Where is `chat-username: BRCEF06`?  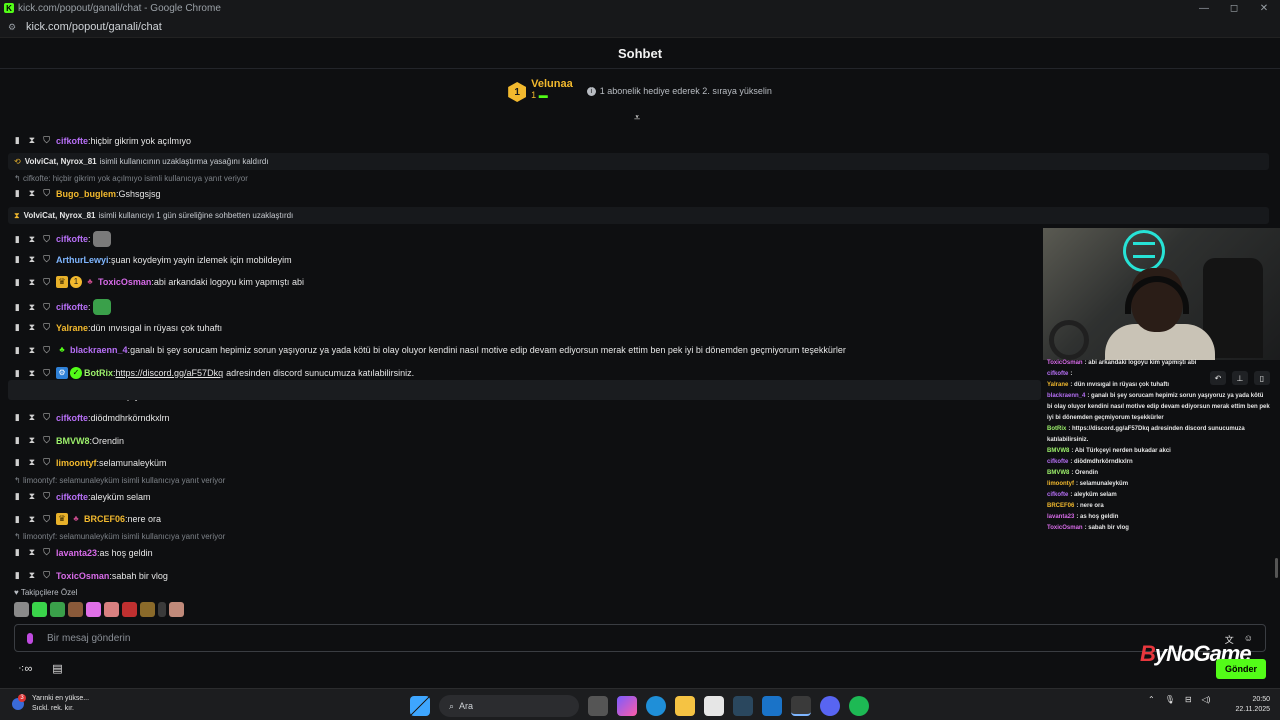
chat-username: BRCEF06 is located at coordinates (104, 519).